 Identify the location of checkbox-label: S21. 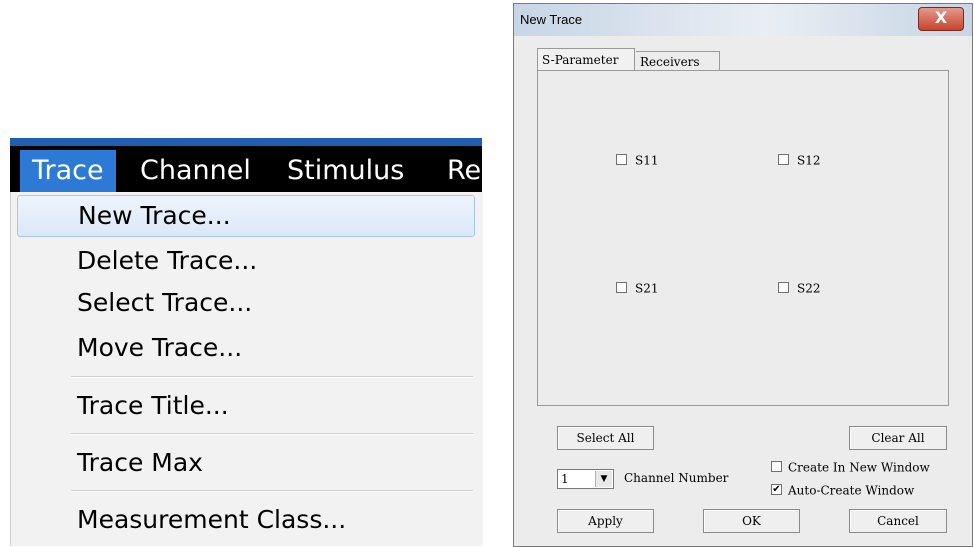
(647, 288).